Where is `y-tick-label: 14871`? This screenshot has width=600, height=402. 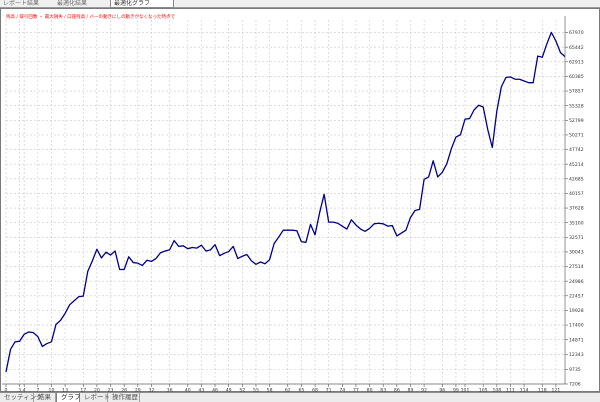 y-tick-label: 14871 is located at coordinates (576, 340).